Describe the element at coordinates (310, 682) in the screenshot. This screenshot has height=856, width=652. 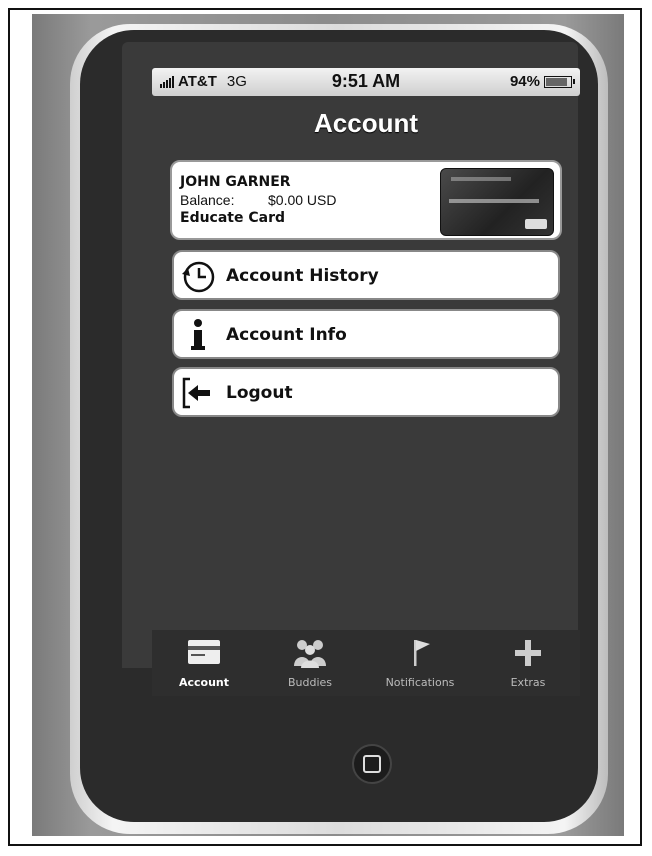
I see `tab-label: Buddies` at that location.